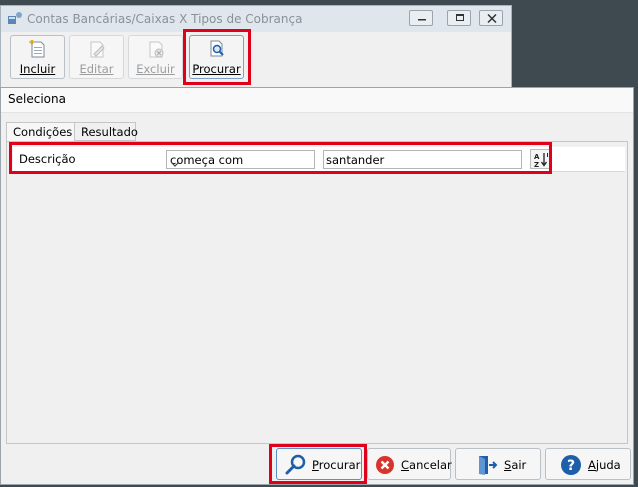 The image size is (638, 487). I want to click on highlight-procurar-button, so click(318, 464).